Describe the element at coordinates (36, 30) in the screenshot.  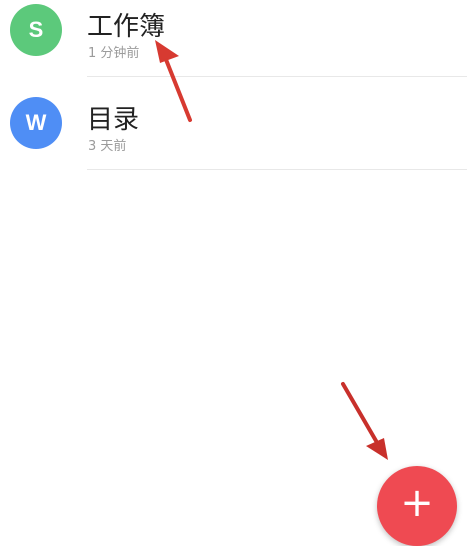
I see `spreadsheet-avatar-icon: S` at that location.